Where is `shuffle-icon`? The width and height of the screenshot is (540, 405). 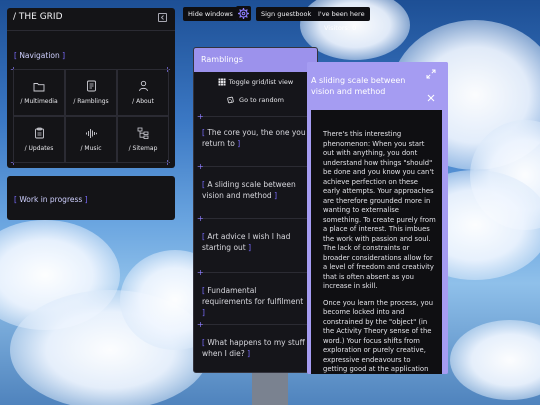
shuffle-icon is located at coordinates (230, 100).